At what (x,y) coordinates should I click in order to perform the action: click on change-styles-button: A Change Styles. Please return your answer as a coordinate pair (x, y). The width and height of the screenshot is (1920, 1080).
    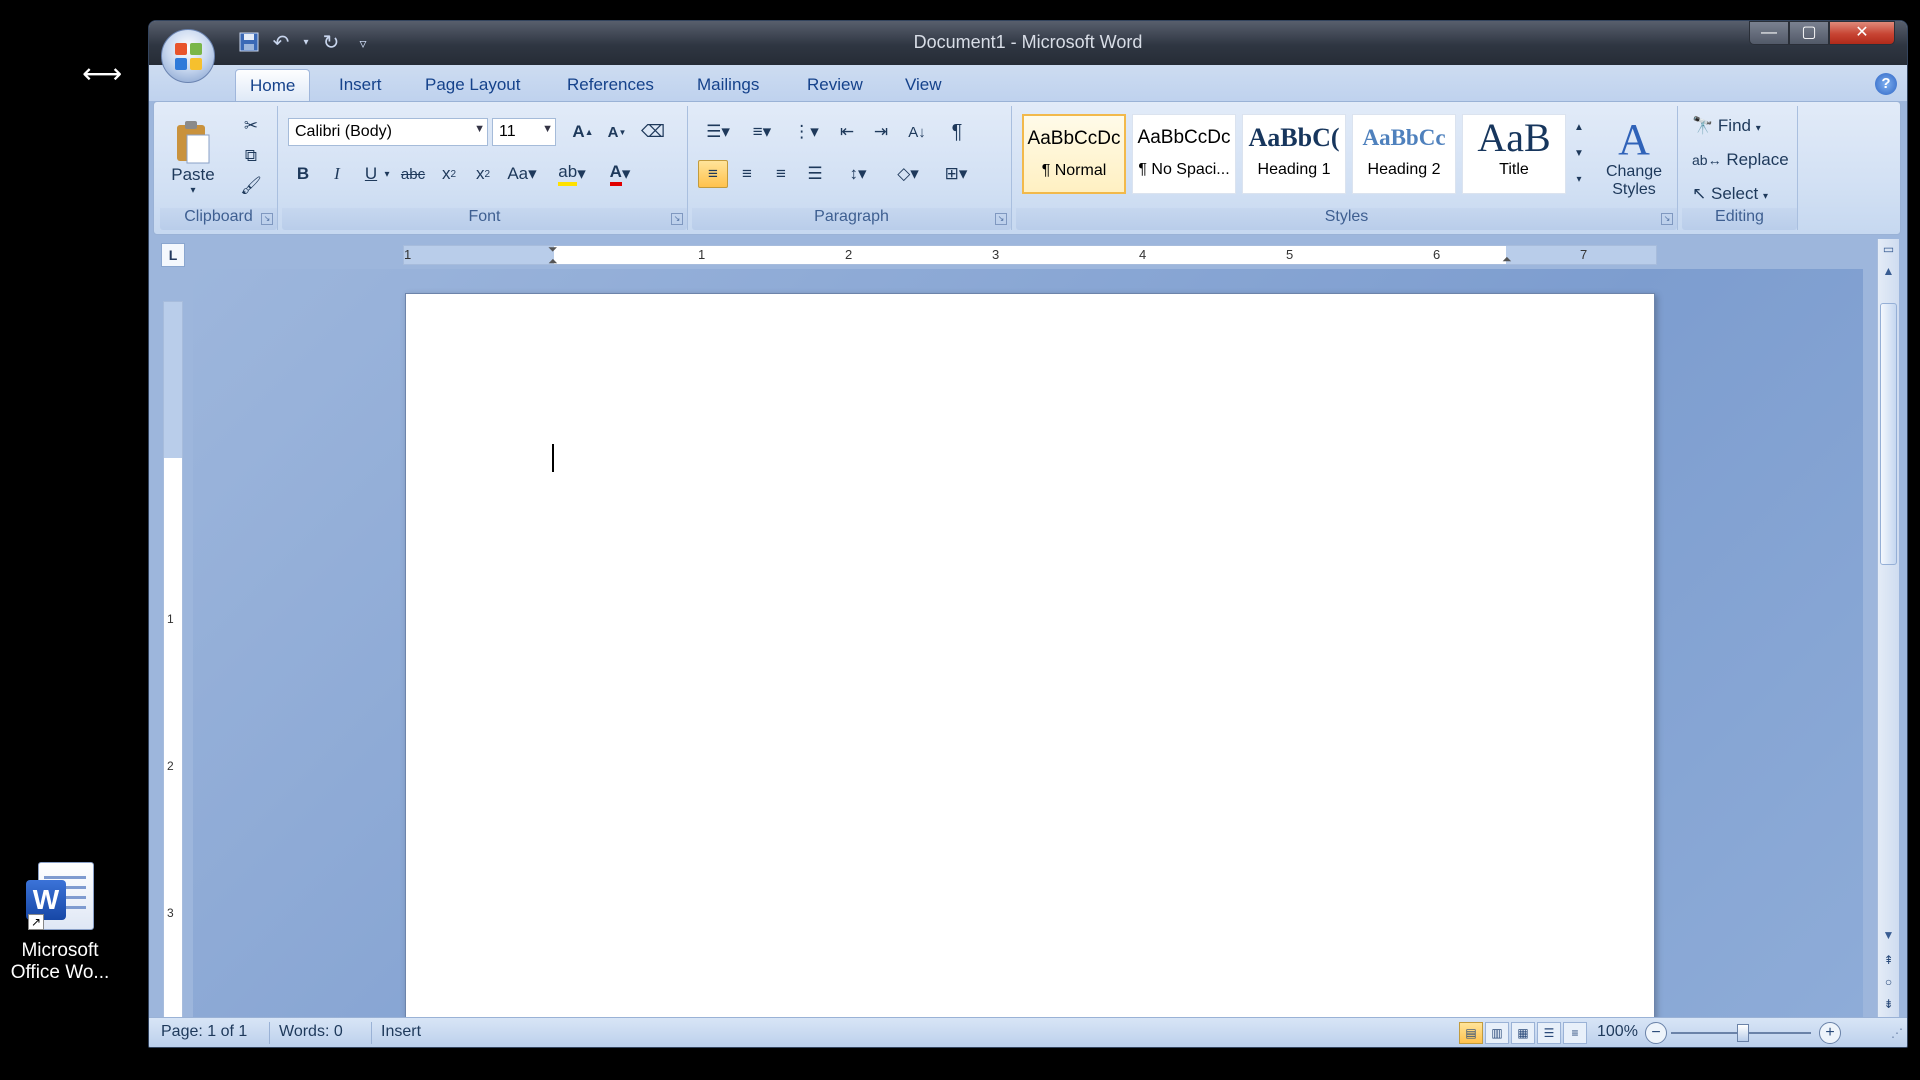
    Looking at the image, I should click on (1634, 158).